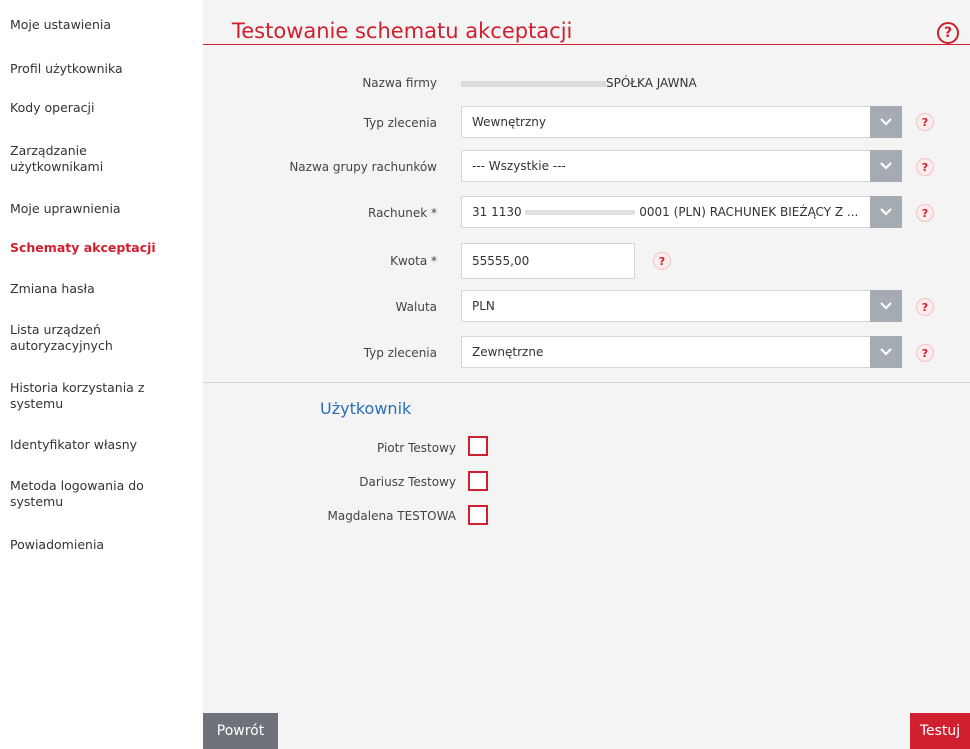 The image size is (970, 749). I want to click on back-button: Powrót, so click(240, 731).